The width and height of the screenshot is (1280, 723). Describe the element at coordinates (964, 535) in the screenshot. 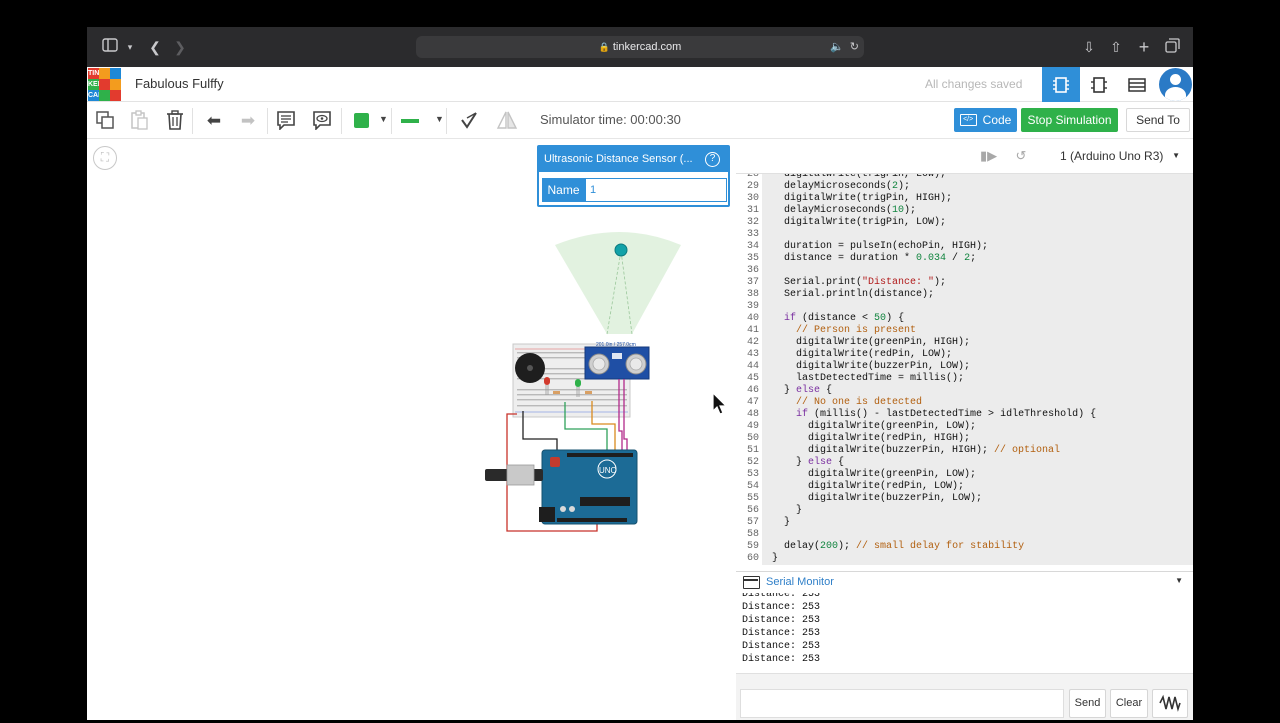

I see `code-line: 58` at that location.